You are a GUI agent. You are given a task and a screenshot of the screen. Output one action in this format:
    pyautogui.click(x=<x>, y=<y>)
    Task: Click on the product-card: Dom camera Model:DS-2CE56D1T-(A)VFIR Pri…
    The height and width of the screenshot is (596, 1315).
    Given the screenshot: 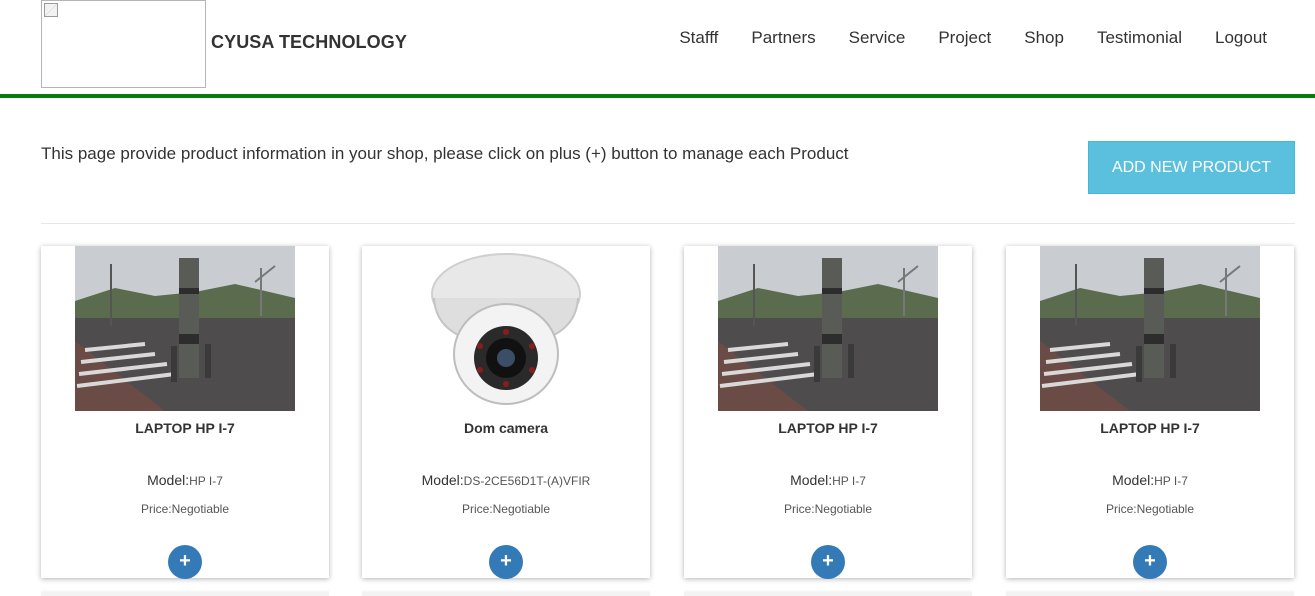 What is the action you would take?
    pyautogui.click(x=506, y=412)
    